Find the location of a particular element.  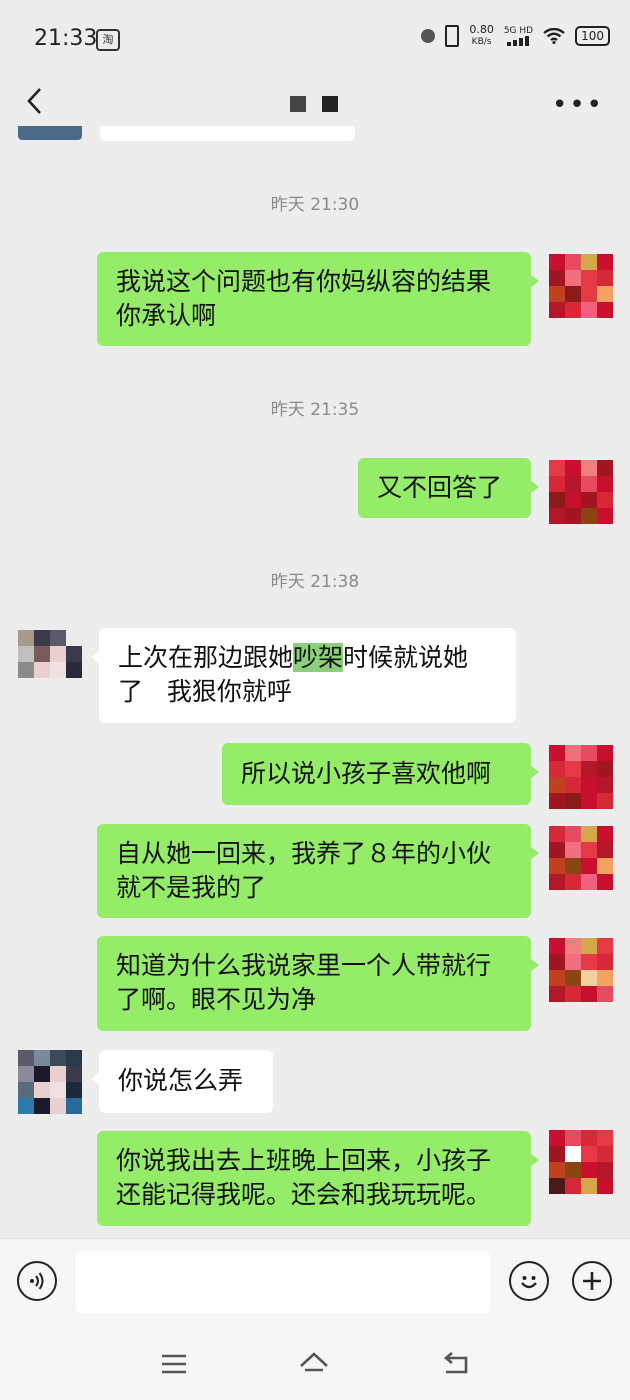

message-line: 你说怎么弄 is located at coordinates (181, 1080).